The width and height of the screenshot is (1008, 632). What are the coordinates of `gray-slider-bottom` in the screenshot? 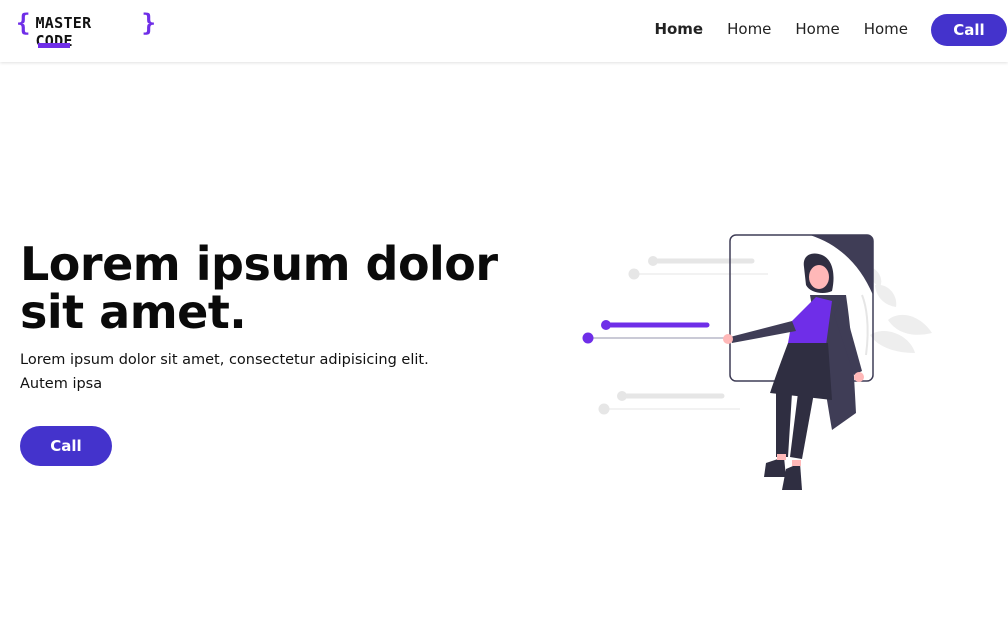 It's located at (669, 403).